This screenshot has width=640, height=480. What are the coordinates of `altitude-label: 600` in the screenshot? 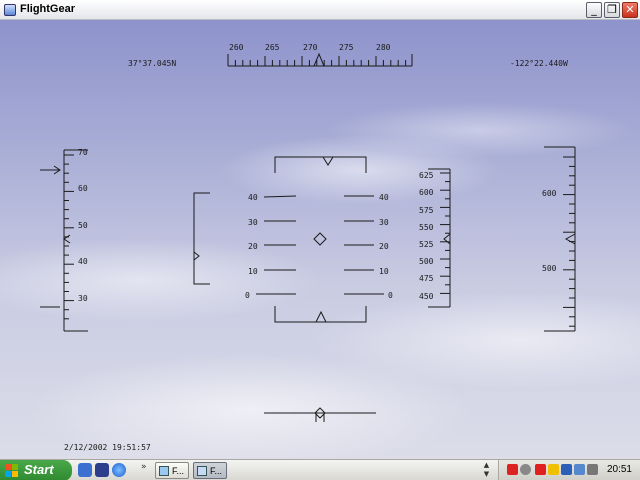 It's located at (426, 192).